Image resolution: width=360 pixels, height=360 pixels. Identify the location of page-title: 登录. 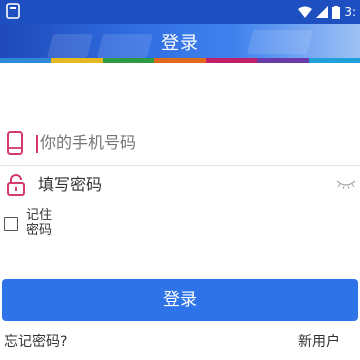
(180, 43).